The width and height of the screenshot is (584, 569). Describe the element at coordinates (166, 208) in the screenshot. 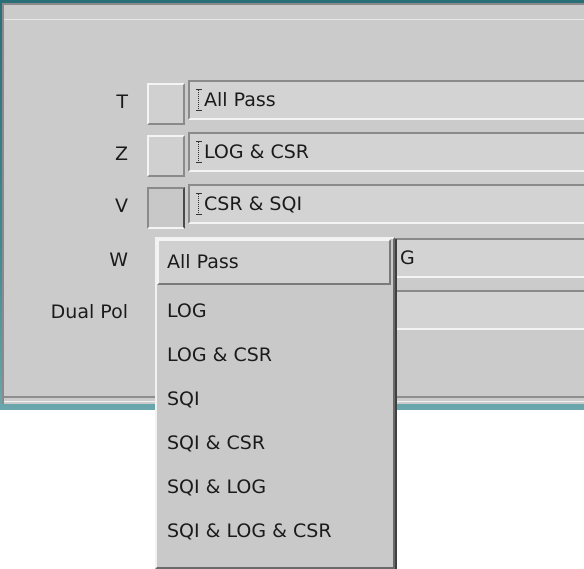

I see `menu-button-v` at that location.